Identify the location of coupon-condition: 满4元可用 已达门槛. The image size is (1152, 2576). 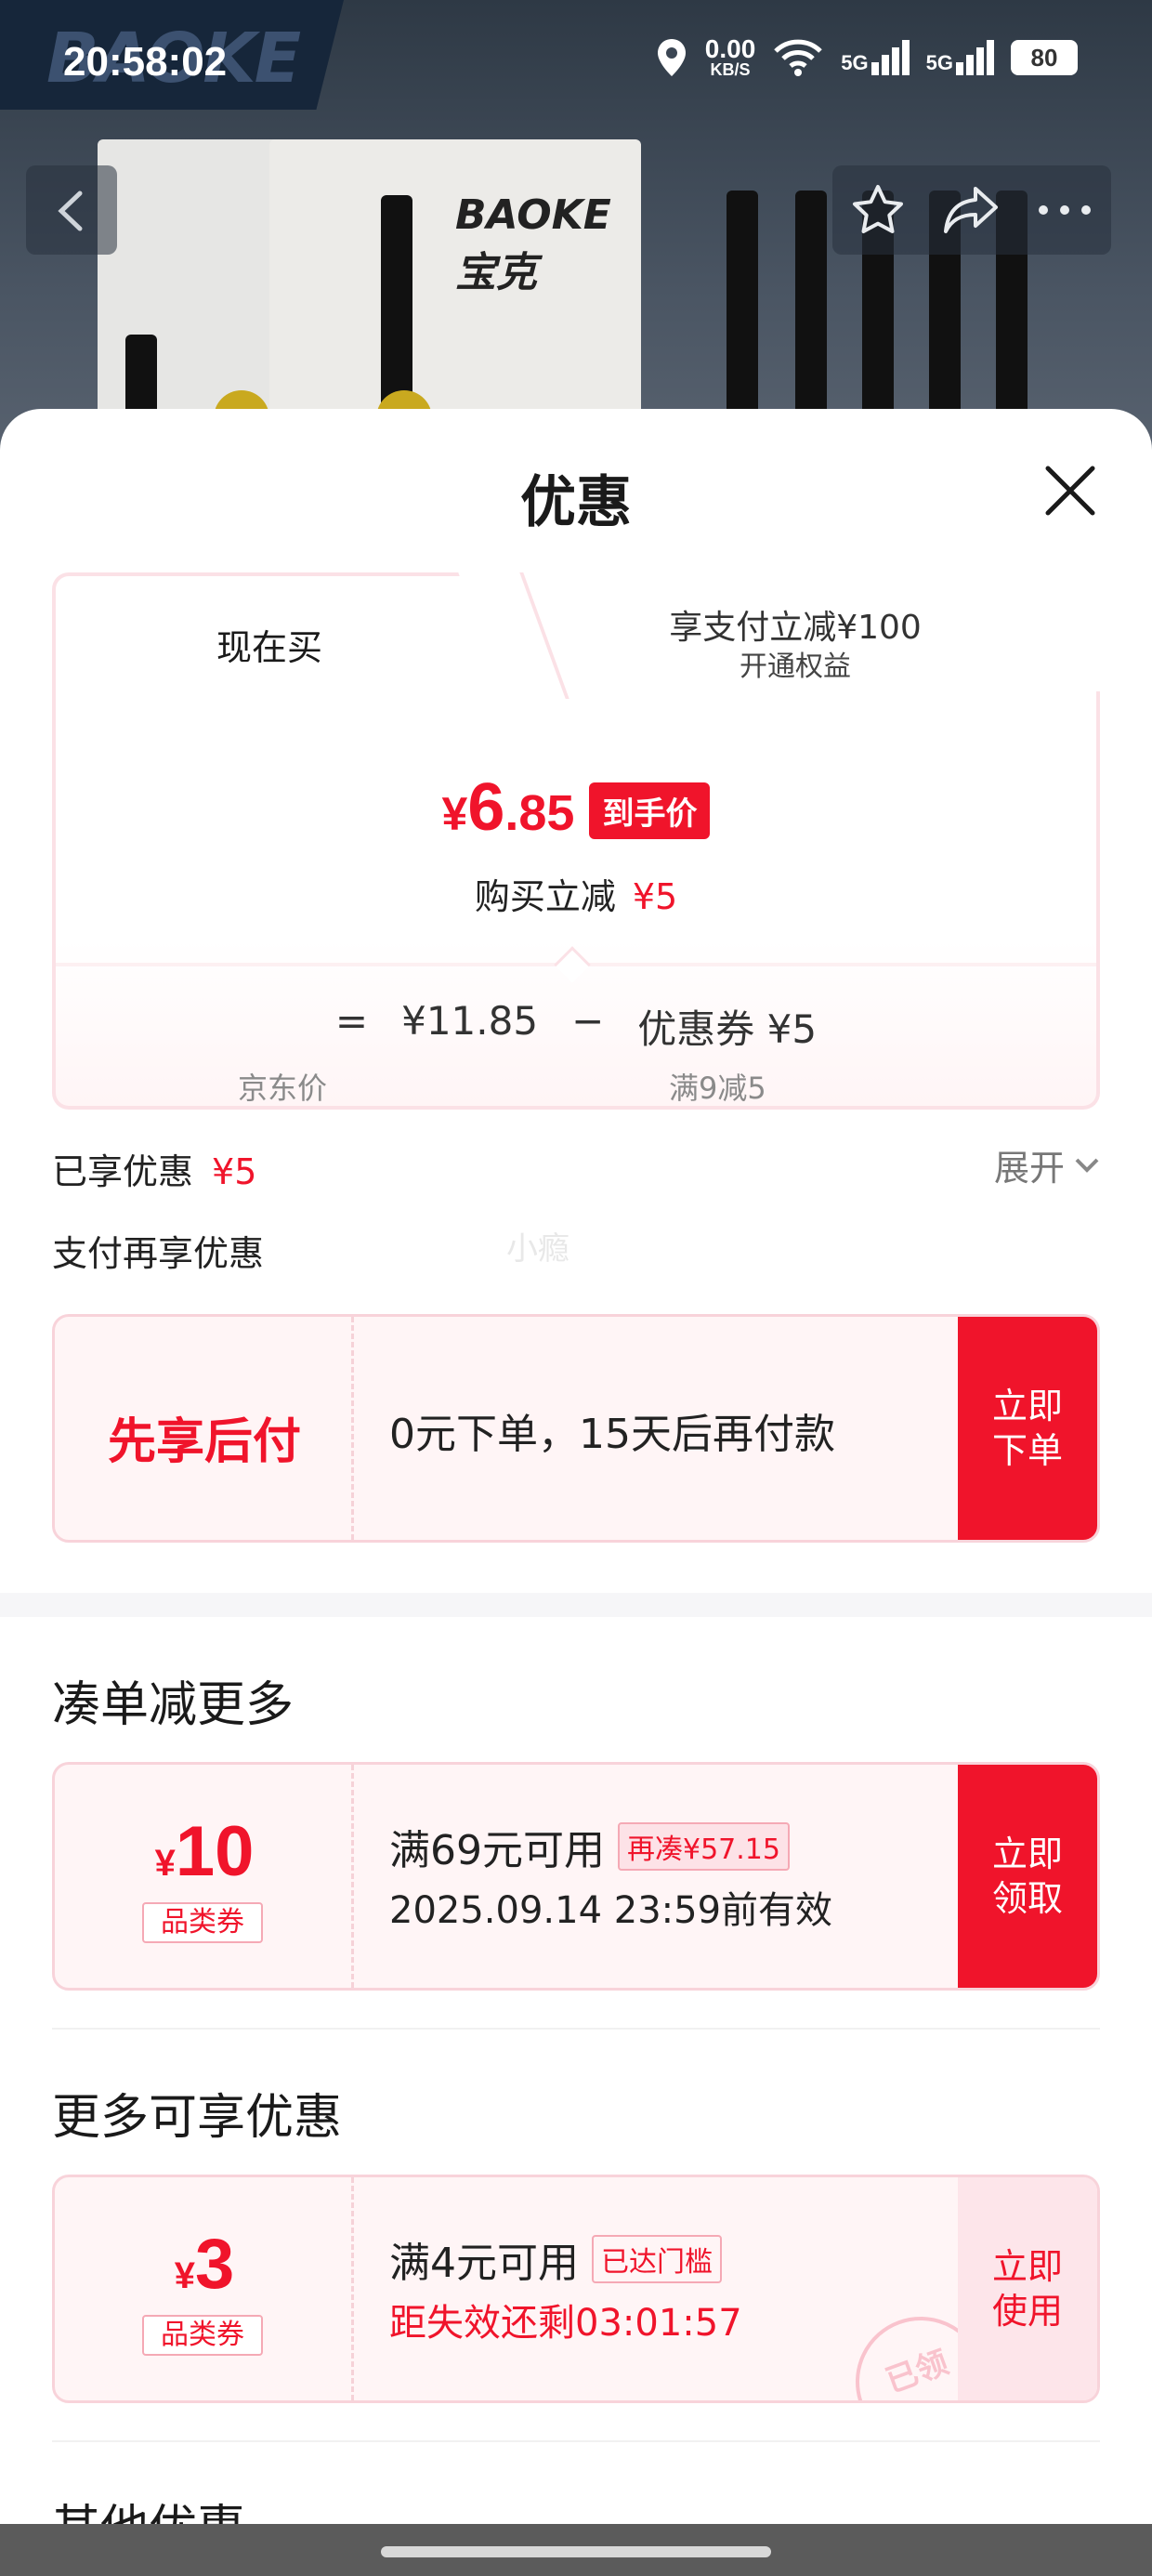
(555, 2259).